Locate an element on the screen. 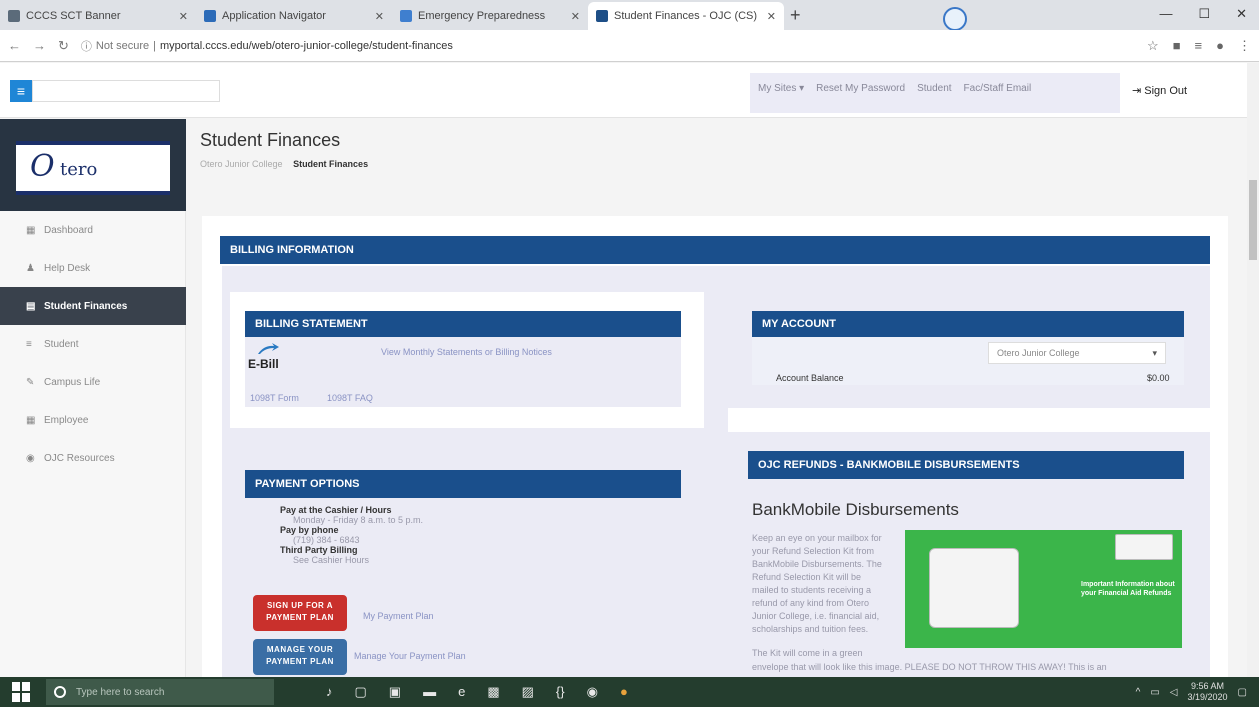 The image size is (1259, 707). browser-toolbar-icons: ☆ ■ ≡ ● ⋮ is located at coordinates (1199, 46).